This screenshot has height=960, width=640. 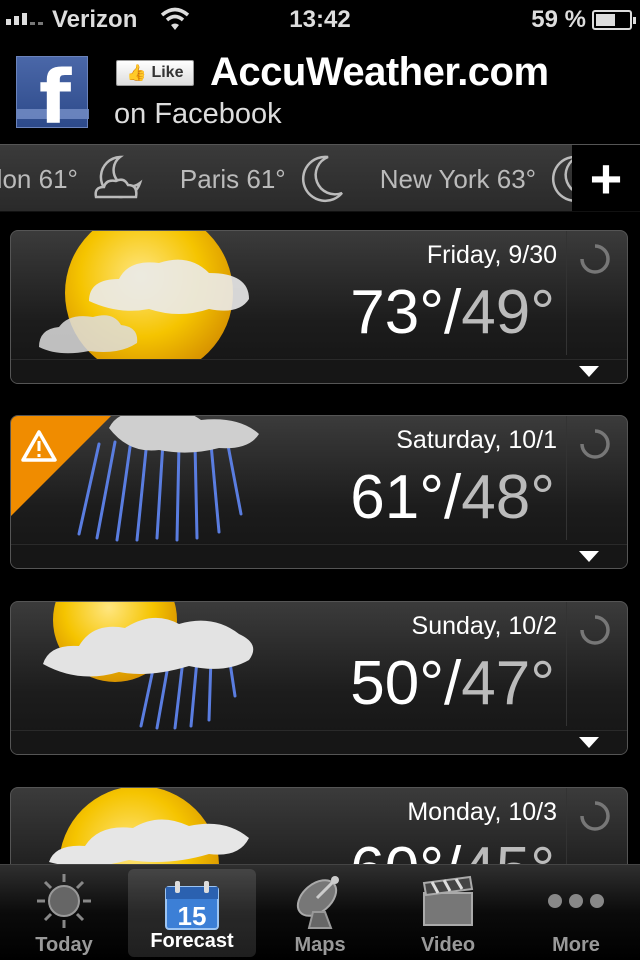 I want to click on banner-subtitle: on Facebook, so click(x=198, y=114).